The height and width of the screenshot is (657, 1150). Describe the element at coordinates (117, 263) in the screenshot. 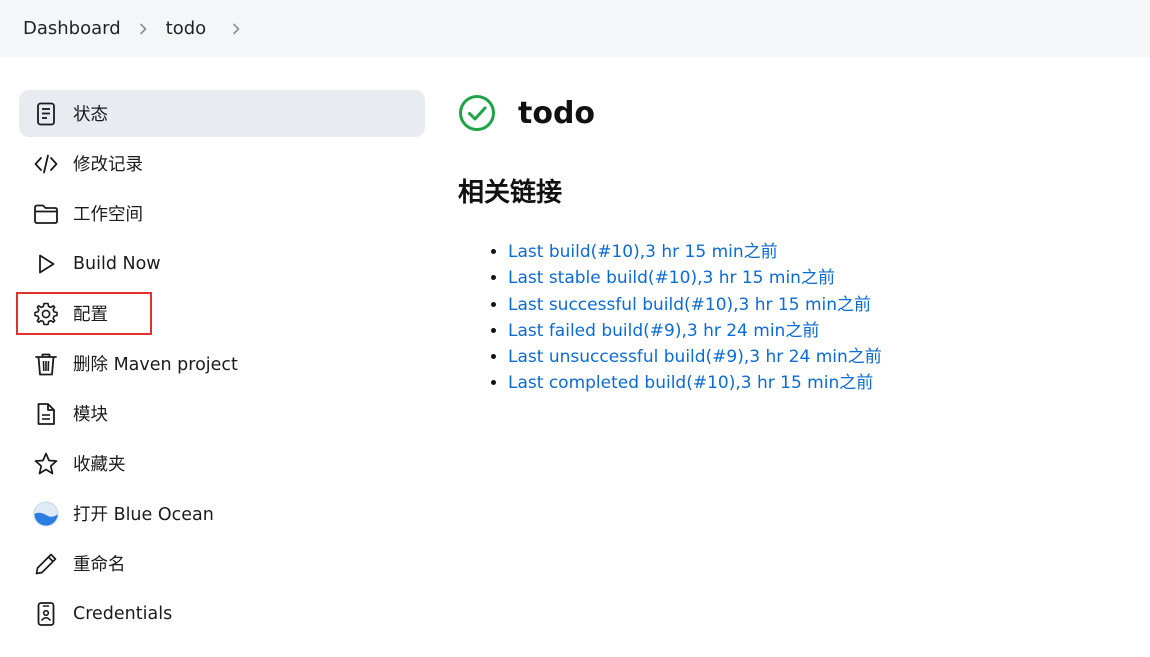

I see `sidebar-item-label: Build Now` at that location.